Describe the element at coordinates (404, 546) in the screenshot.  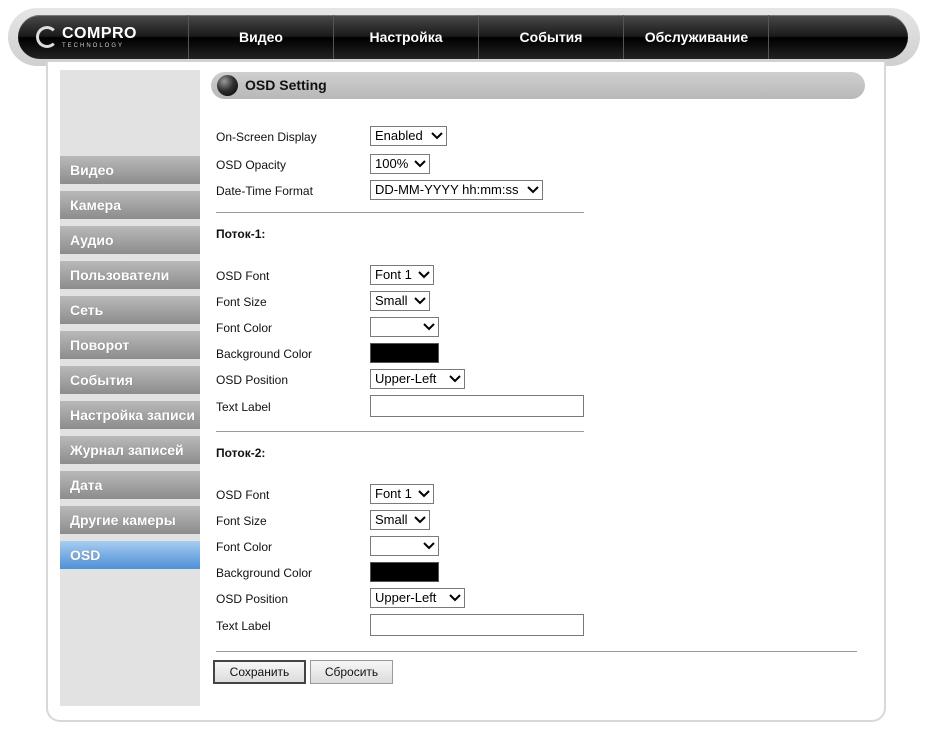
I see `stream-2-color-select` at that location.